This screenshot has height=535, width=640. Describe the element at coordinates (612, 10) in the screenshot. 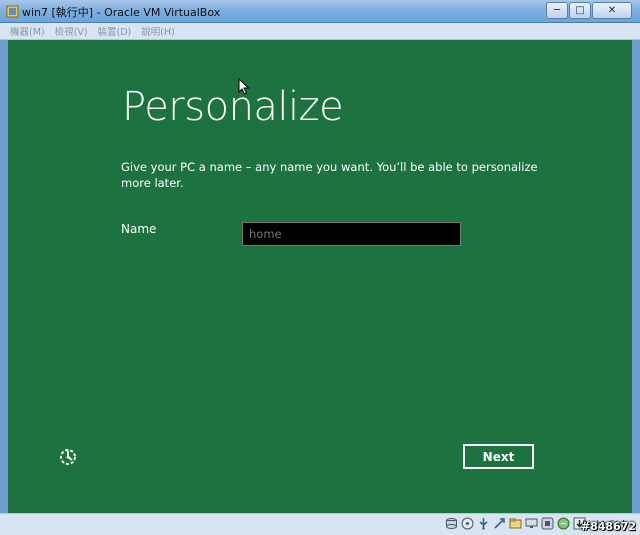

I see `close-button: ✕` at that location.